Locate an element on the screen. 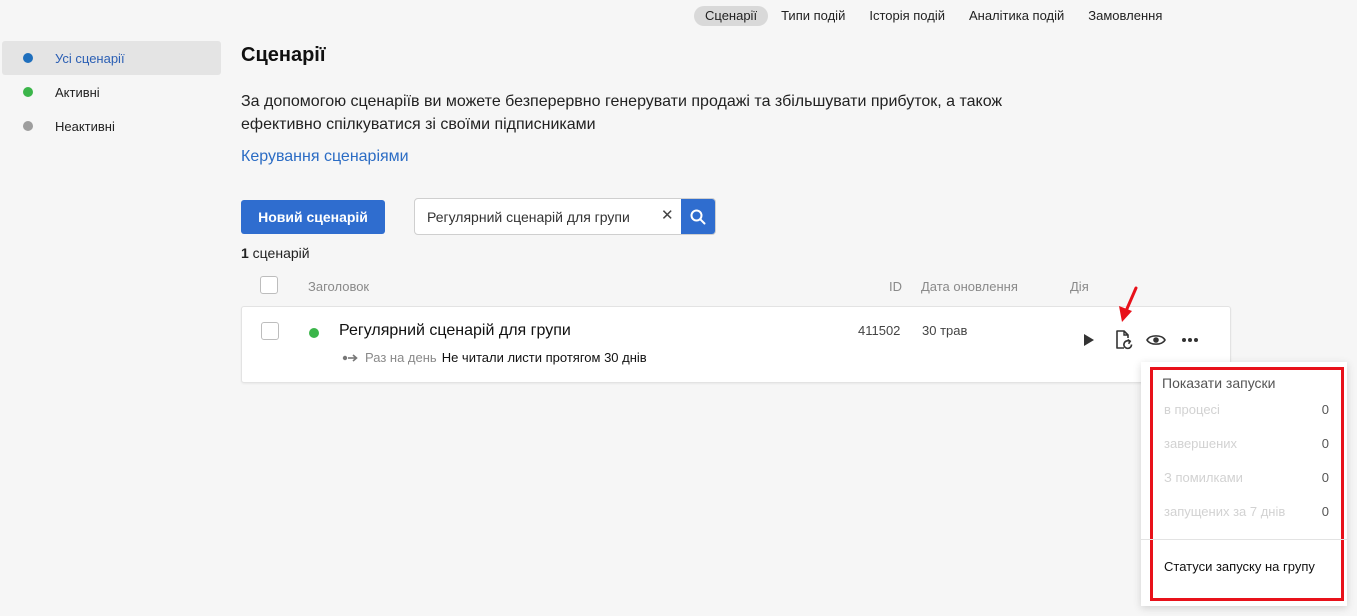 This screenshot has width=1357, height=616. dropdown-divider is located at coordinates (1244, 539).